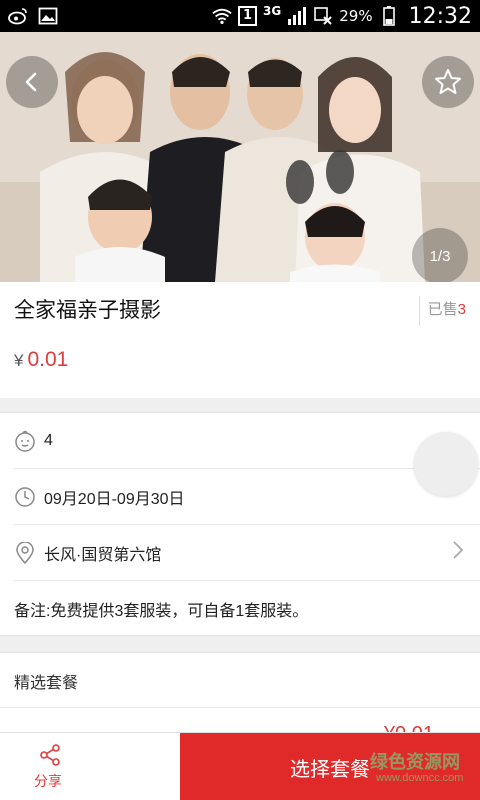 The height and width of the screenshot is (800, 480). I want to click on date-row: 09月20日-09月30日, so click(247, 497).